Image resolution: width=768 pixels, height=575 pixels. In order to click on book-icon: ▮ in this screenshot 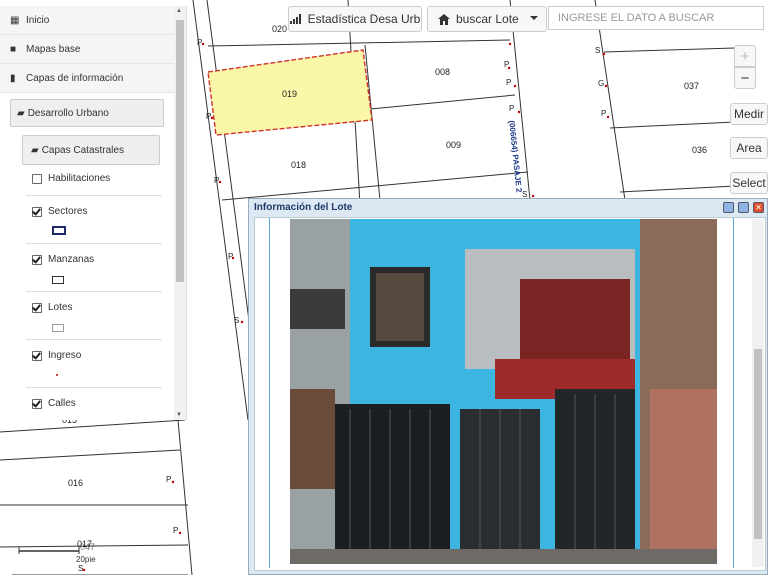, I will do `click(13, 78)`.